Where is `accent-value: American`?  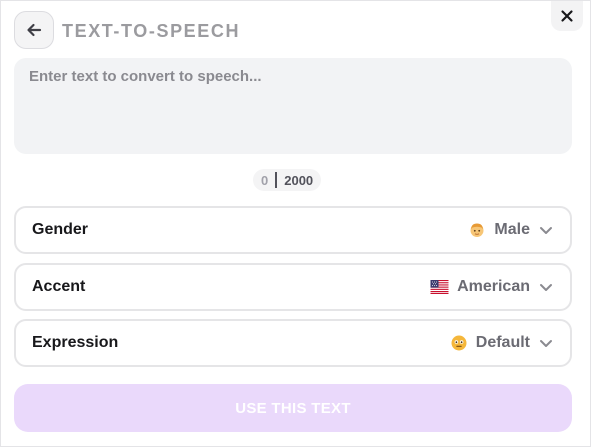
accent-value: American is located at coordinates (493, 286).